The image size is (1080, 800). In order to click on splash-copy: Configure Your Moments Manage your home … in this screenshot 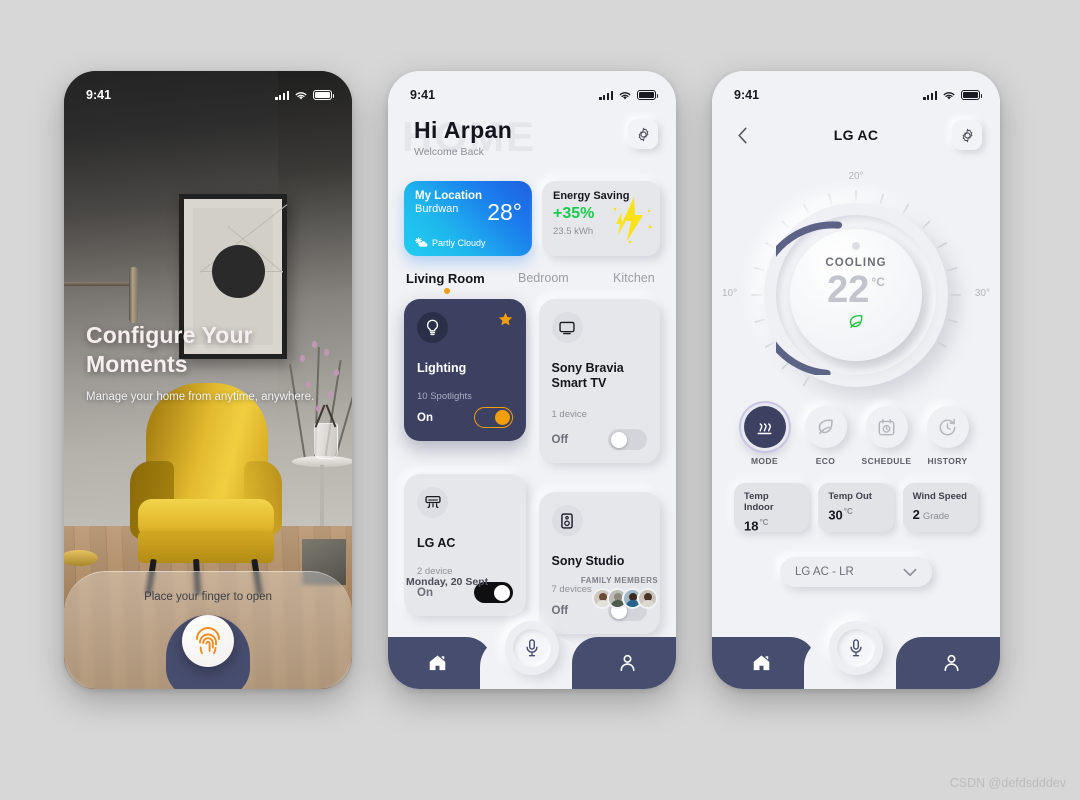, I will do `click(203, 363)`.